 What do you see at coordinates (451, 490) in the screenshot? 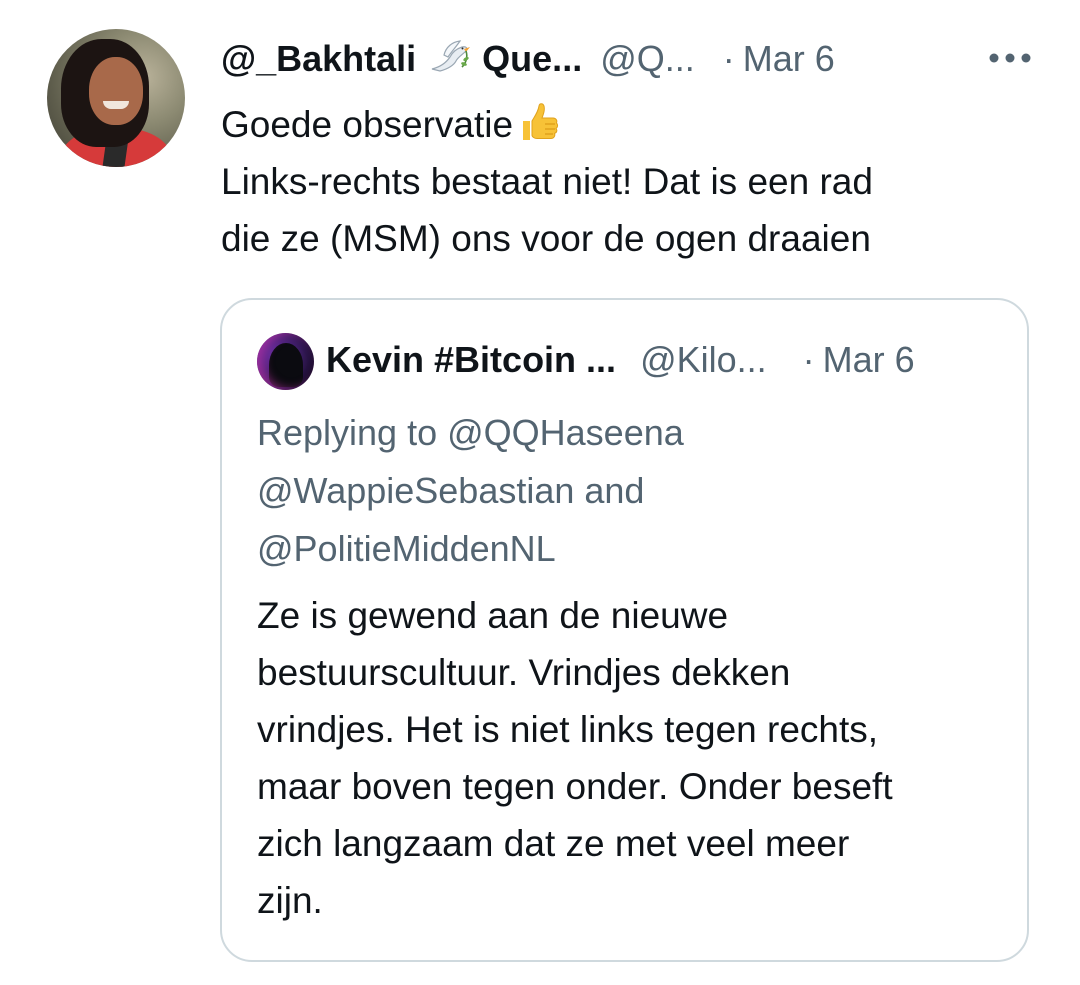
I see `replying-to-line-1: @WappieSebastian and` at bounding box center [451, 490].